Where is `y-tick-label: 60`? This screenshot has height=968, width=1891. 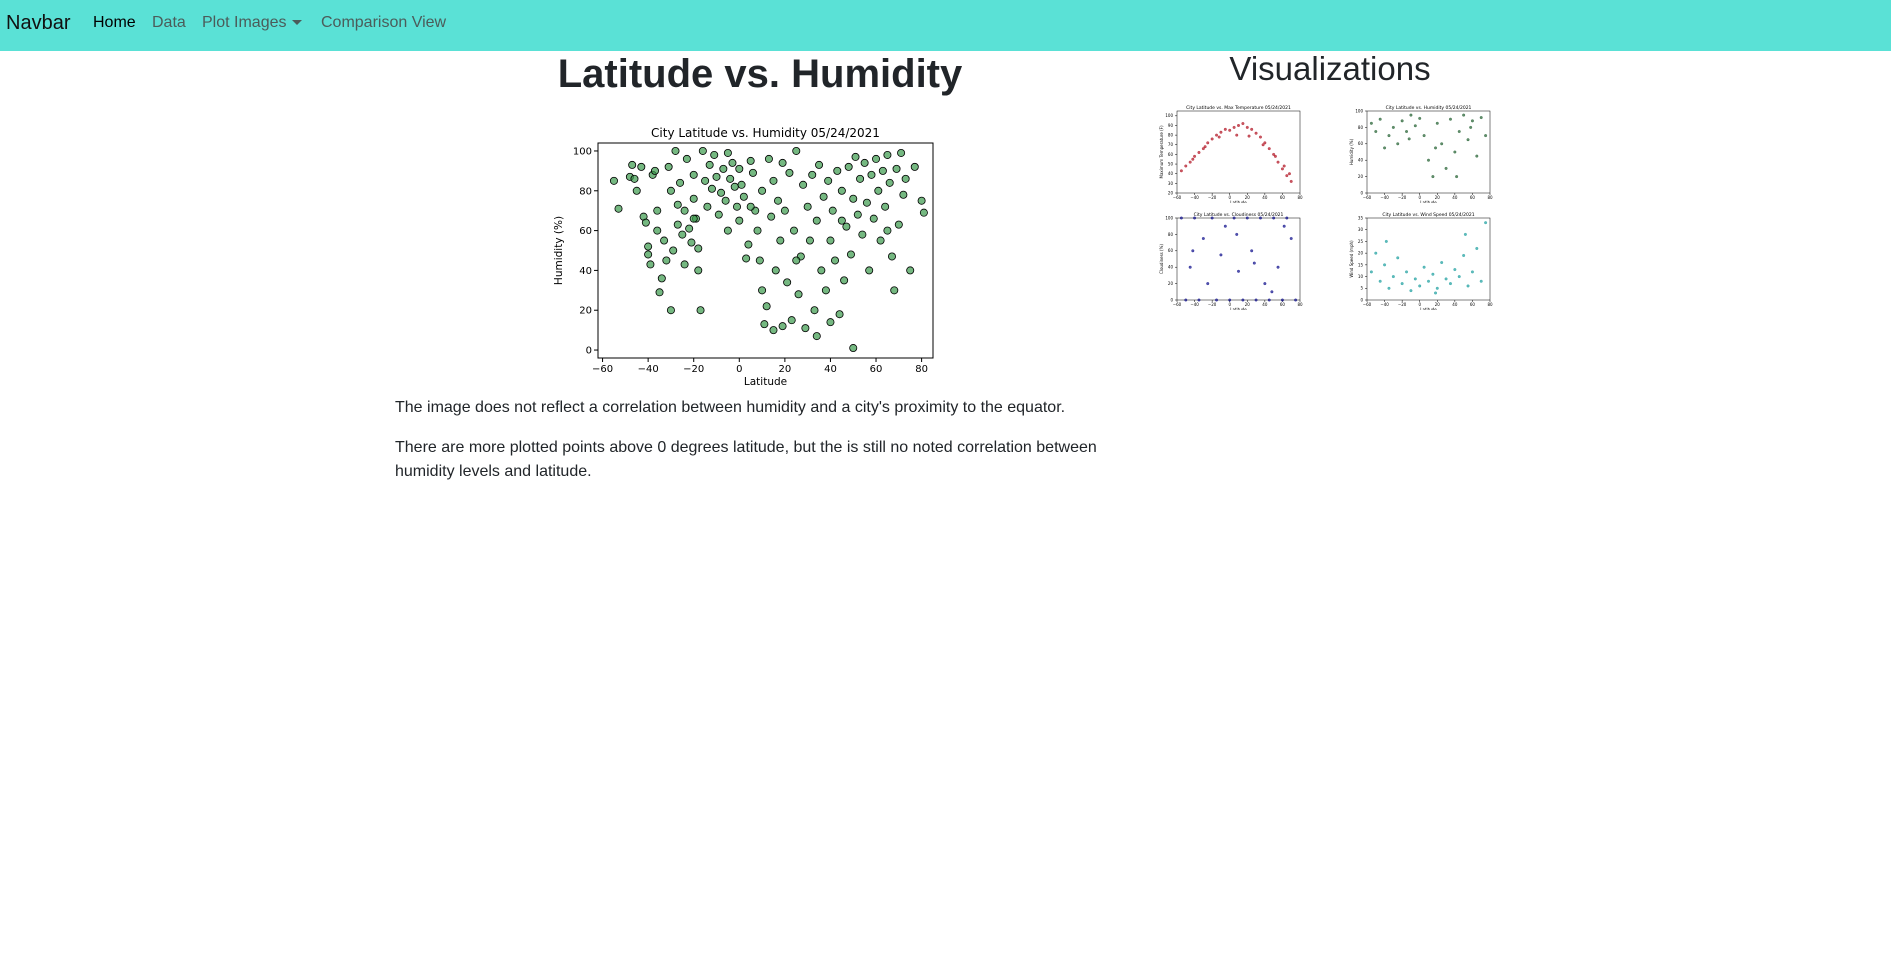 y-tick-label: 60 is located at coordinates (1171, 154).